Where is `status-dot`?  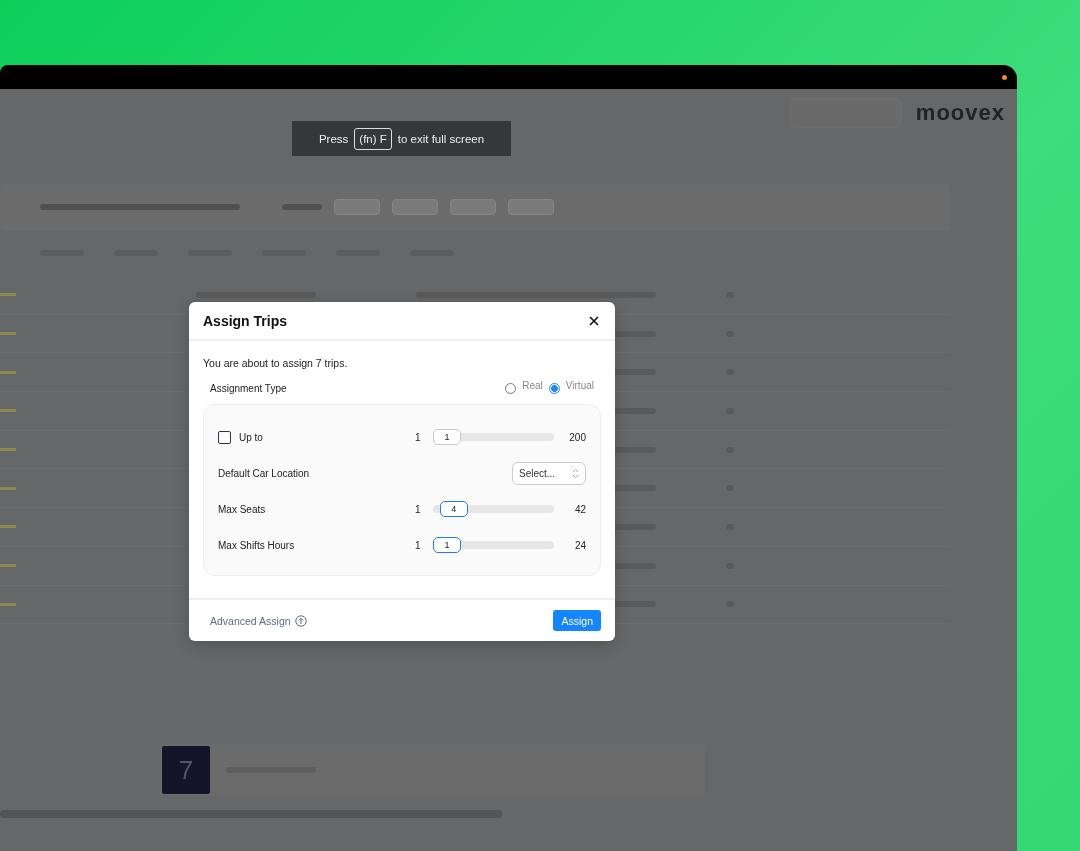 status-dot is located at coordinates (1004, 77).